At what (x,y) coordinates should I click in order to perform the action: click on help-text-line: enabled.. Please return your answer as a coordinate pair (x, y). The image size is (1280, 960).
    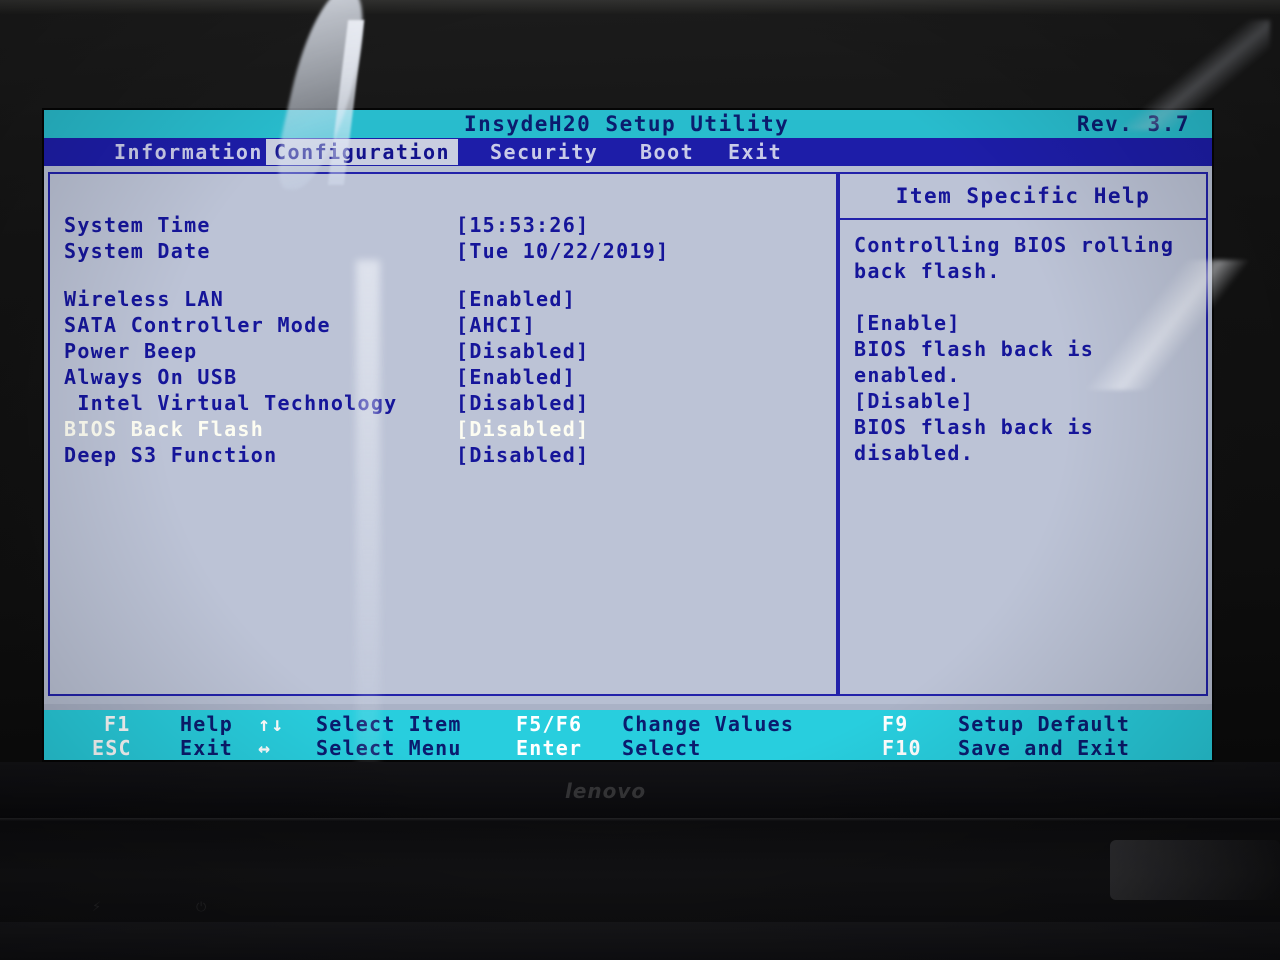
    Looking at the image, I should click on (907, 375).